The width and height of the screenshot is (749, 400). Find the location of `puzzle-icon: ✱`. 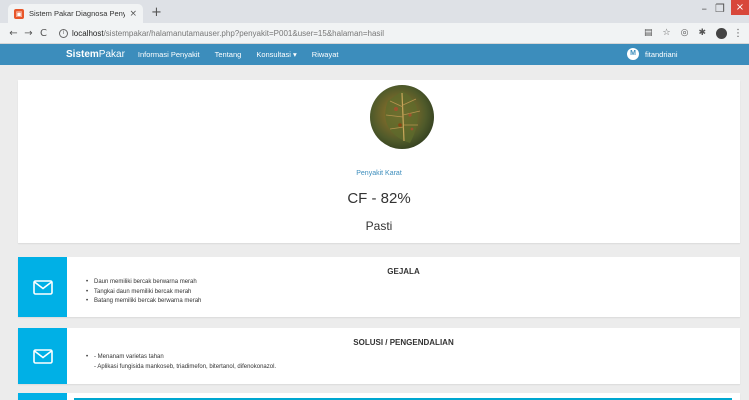

puzzle-icon: ✱ is located at coordinates (702, 33).